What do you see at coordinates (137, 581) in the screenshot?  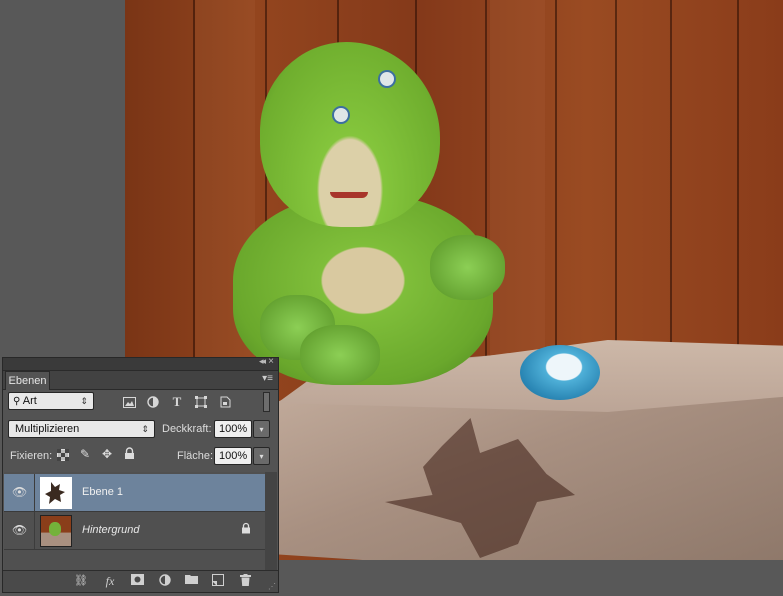 I see `layer-mask-icon` at bounding box center [137, 581].